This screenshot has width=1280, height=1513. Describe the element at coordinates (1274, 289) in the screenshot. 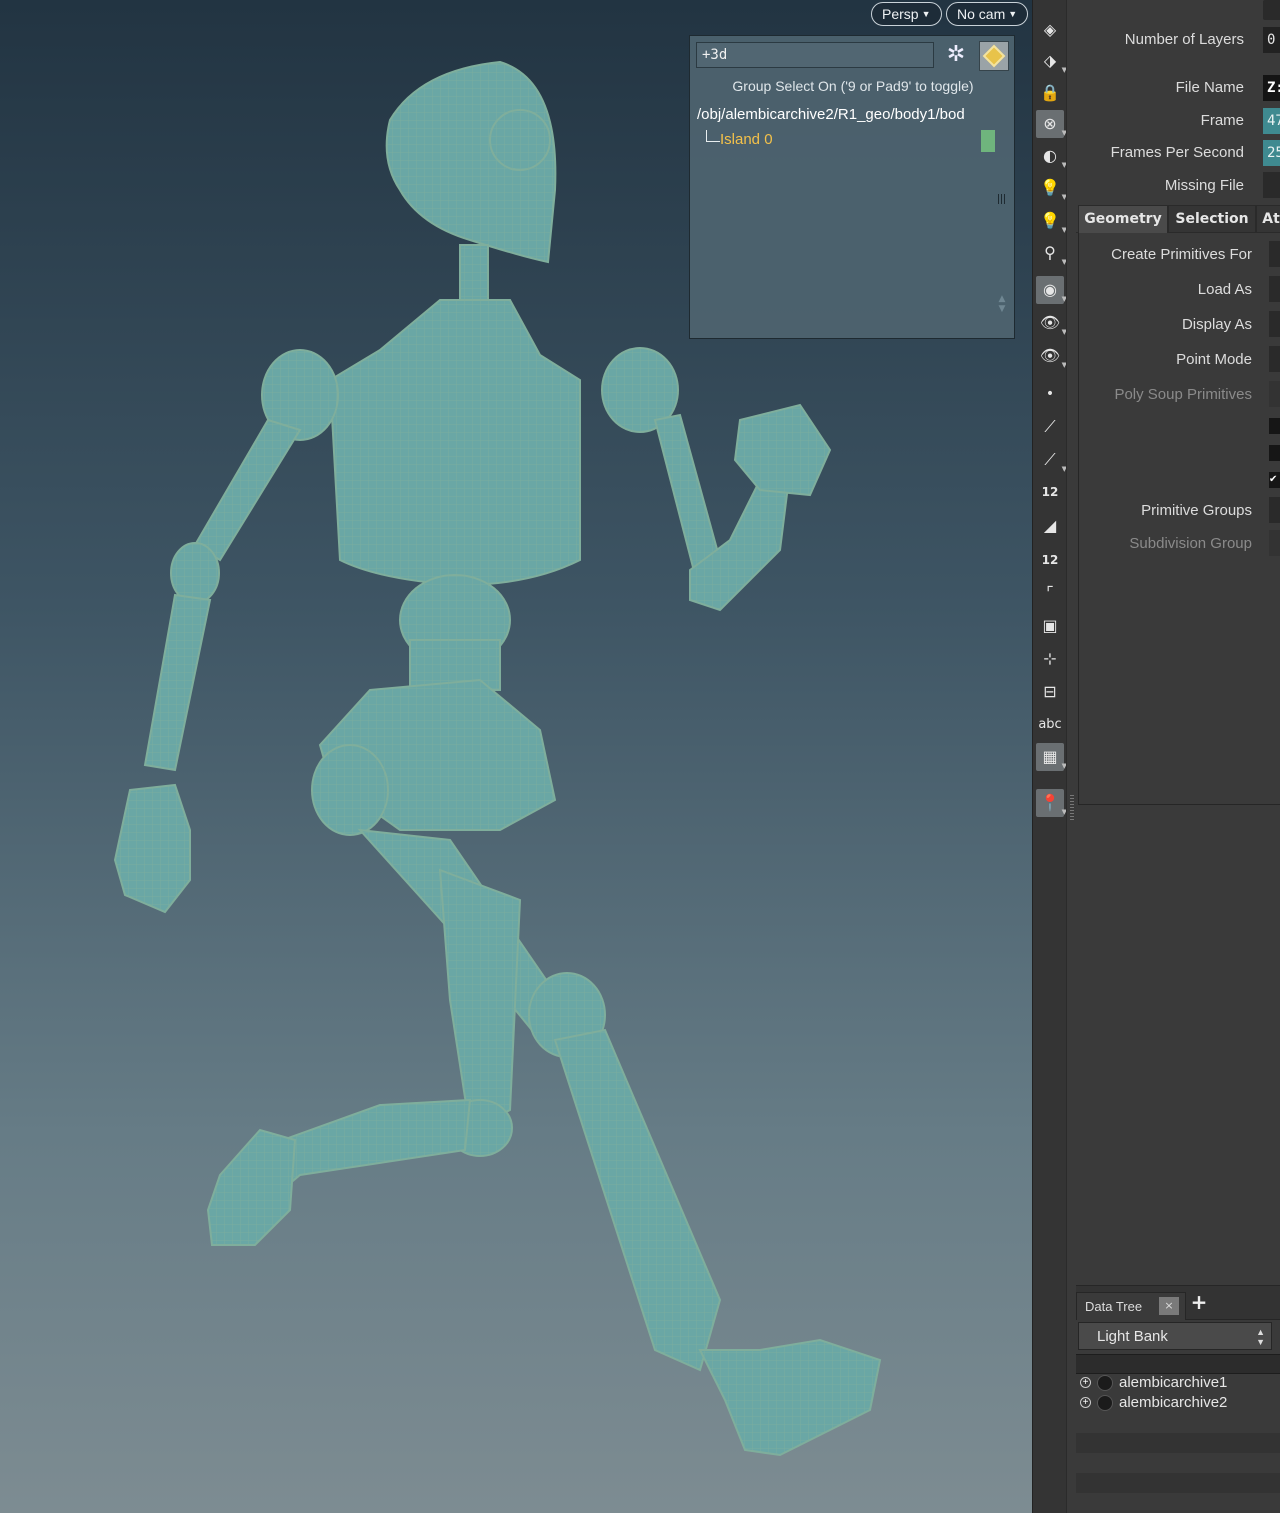

I see `load-as-menu` at that location.